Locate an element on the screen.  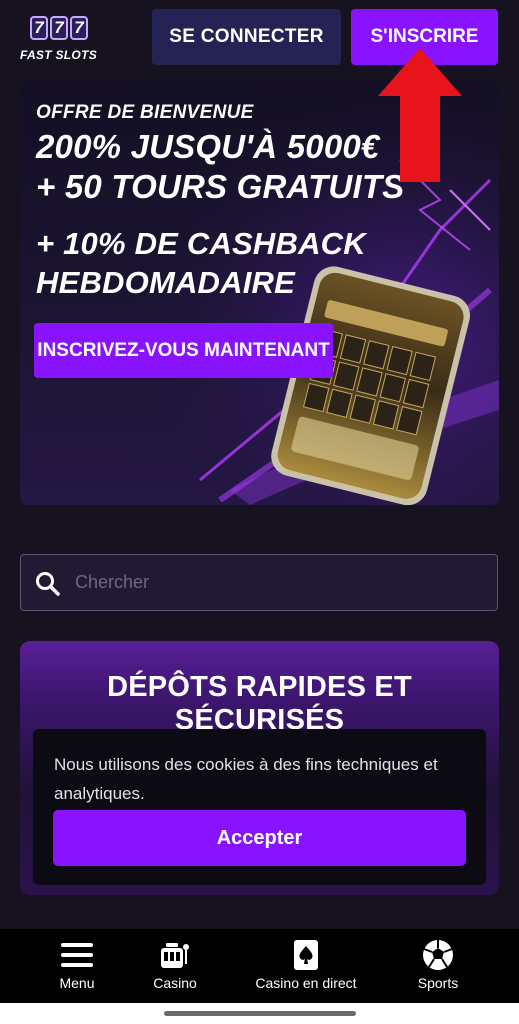
offer-cashback-weekly: HEBDOMADAIRE is located at coordinates (166, 282).